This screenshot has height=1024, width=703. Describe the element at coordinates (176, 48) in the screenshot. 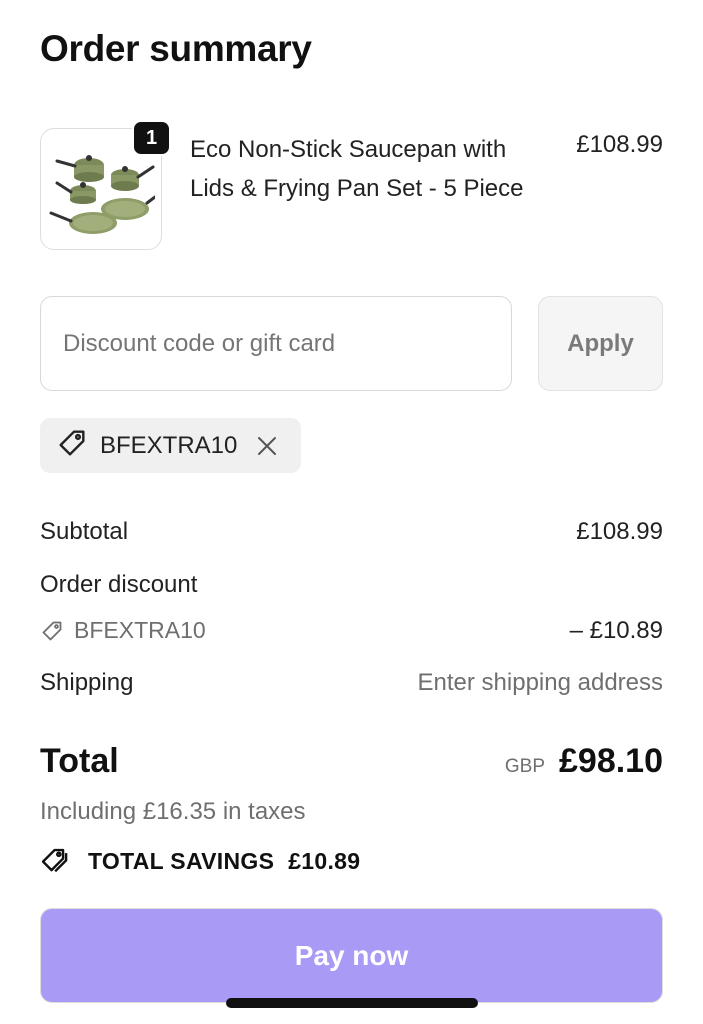

I see `page-title: Order summary` at that location.